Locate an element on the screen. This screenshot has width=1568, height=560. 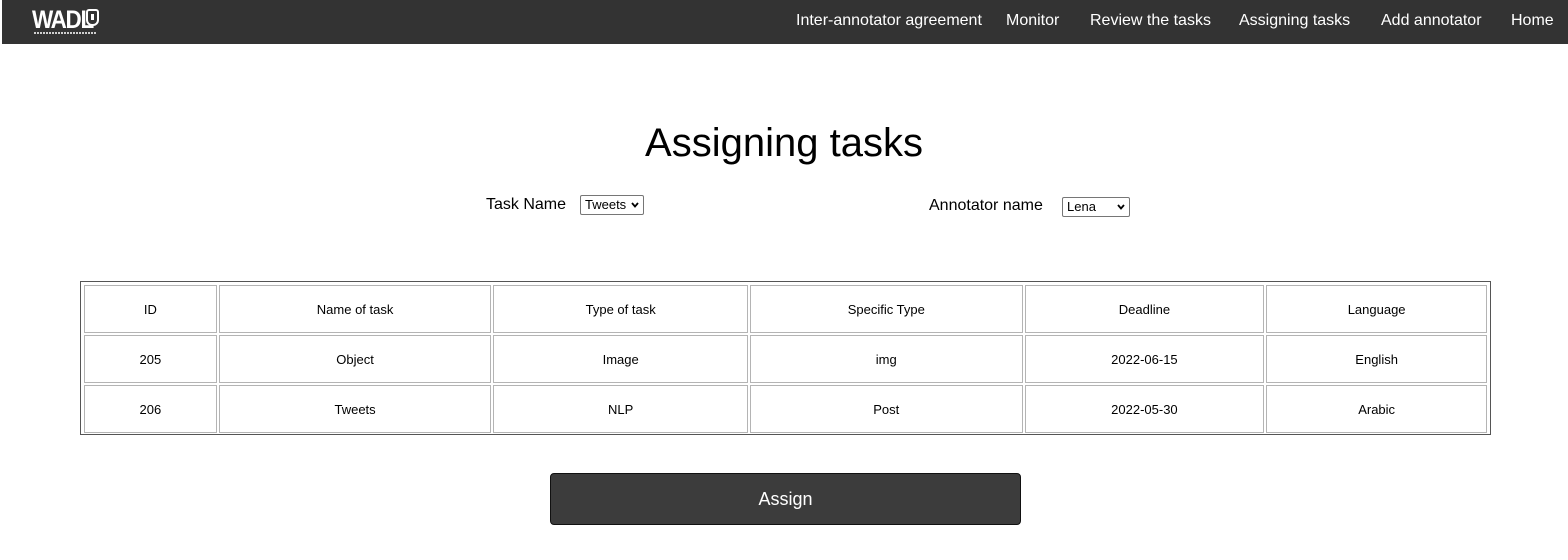
header-type-of-task: Type of task is located at coordinates (620, 309).